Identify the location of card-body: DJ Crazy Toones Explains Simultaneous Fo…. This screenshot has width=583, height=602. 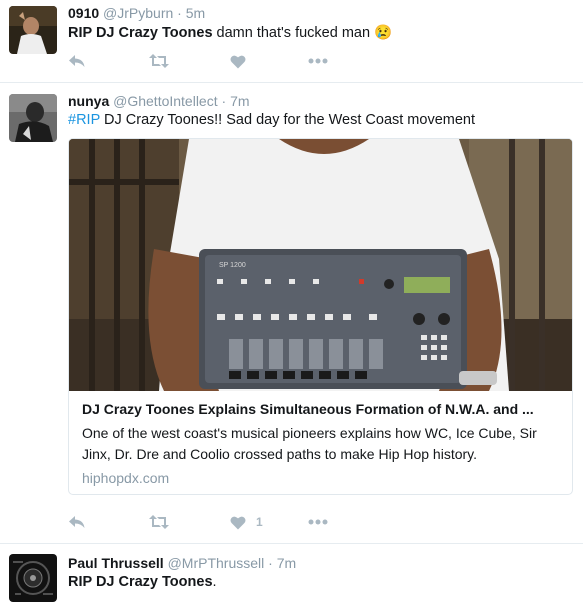
(322, 443).